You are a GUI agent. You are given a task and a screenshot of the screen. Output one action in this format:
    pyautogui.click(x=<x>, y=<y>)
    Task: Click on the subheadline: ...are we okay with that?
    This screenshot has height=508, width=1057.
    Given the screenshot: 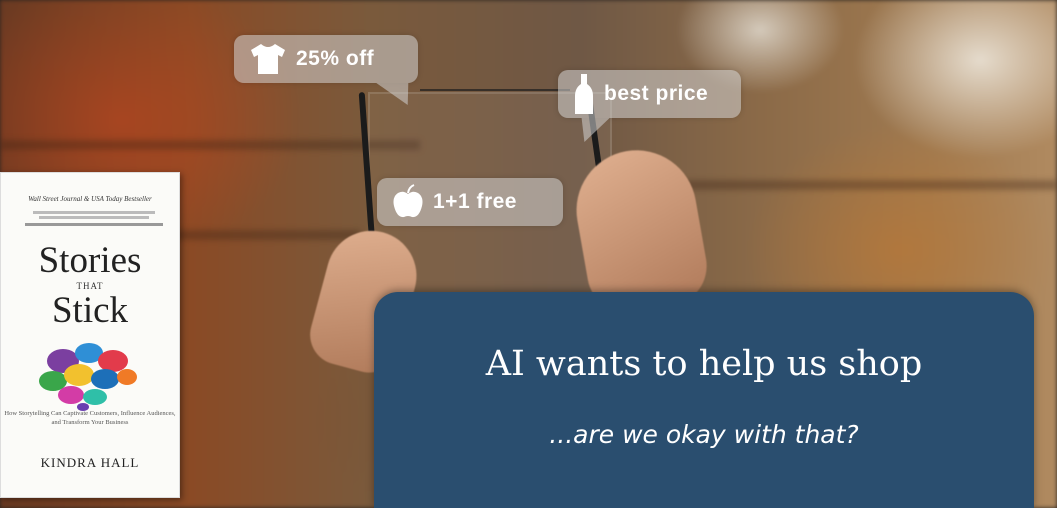 What is the action you would take?
    pyautogui.click(x=704, y=434)
    